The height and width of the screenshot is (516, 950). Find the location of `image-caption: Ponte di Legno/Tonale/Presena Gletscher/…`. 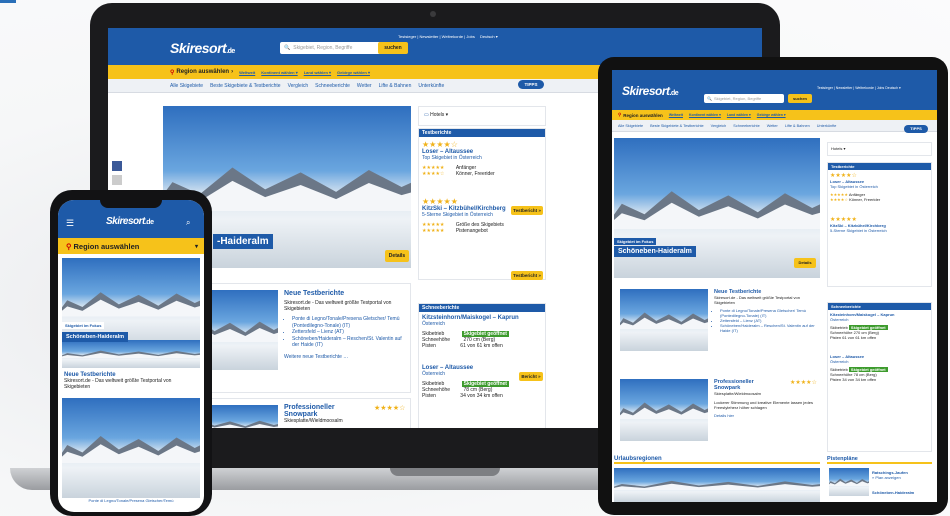

image-caption: Ponte di Legno/Tonale/Presena Gletscher/… is located at coordinates (131, 500).